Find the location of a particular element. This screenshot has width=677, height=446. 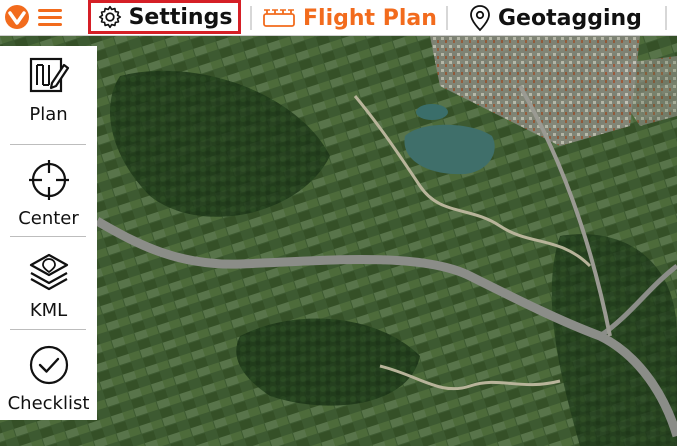

top-navigation-bar: Settings Flight Plan Geotagging is located at coordinates (338, 18).